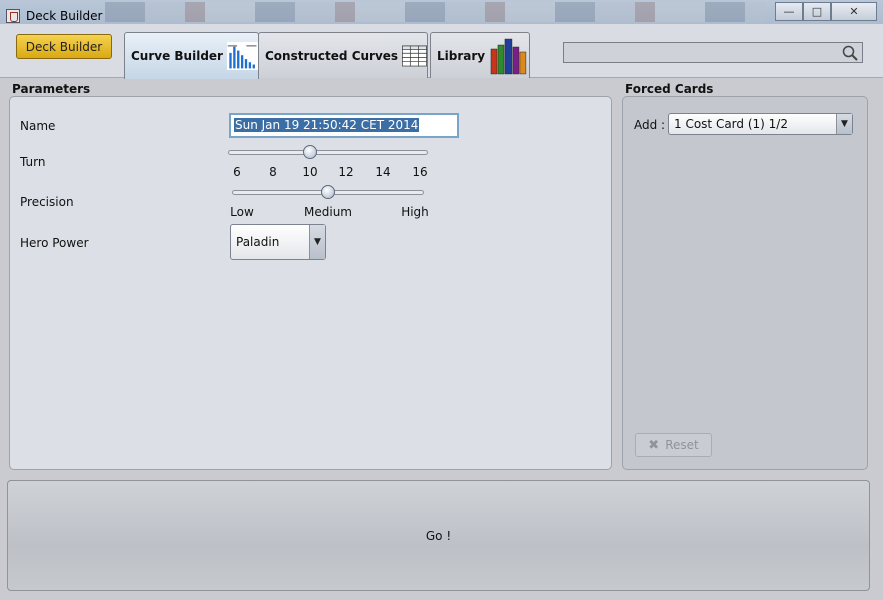 The width and height of the screenshot is (883, 600). What do you see at coordinates (328, 212) in the screenshot?
I see `precision-tick: Medium` at bounding box center [328, 212].